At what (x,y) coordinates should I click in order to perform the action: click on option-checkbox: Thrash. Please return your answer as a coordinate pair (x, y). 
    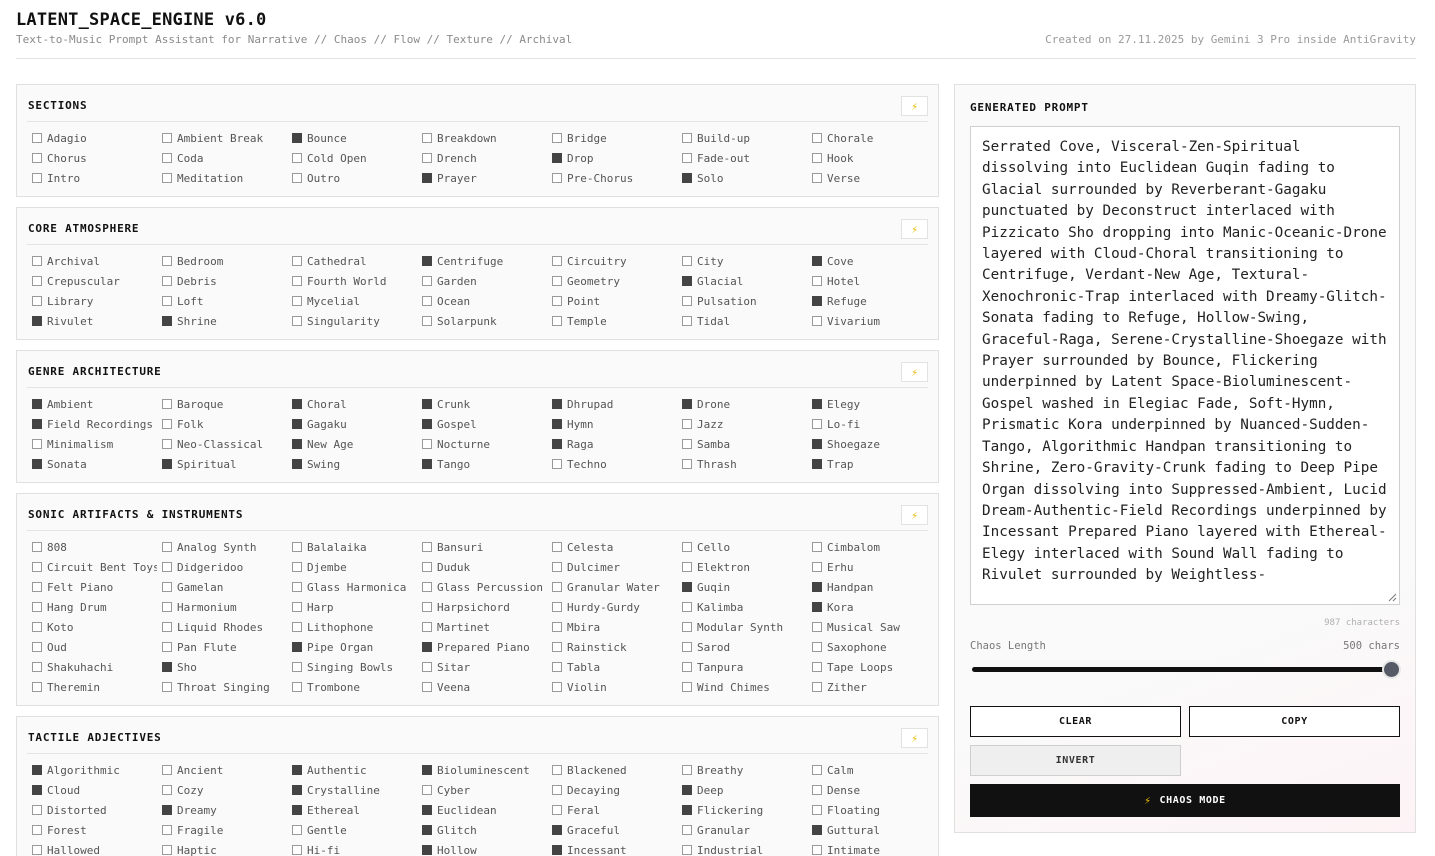
    Looking at the image, I should click on (742, 464).